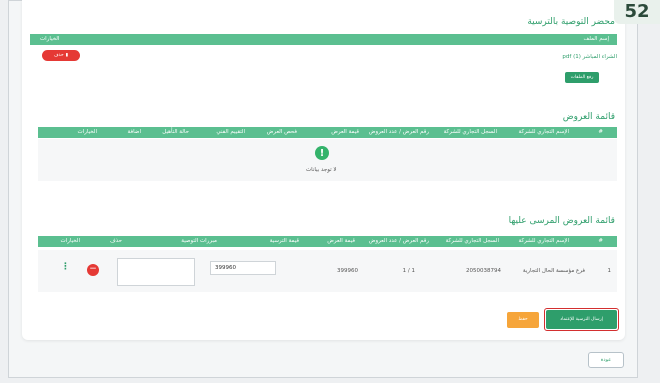 The height and width of the screenshot is (383, 660). What do you see at coordinates (609, 271) in the screenshot?
I see `row-index: 1` at bounding box center [609, 271].